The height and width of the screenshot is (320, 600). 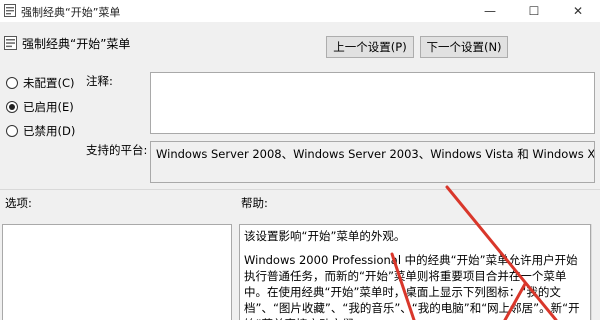 What do you see at coordinates (372, 103) in the screenshot?
I see `comment-field` at bounding box center [372, 103].